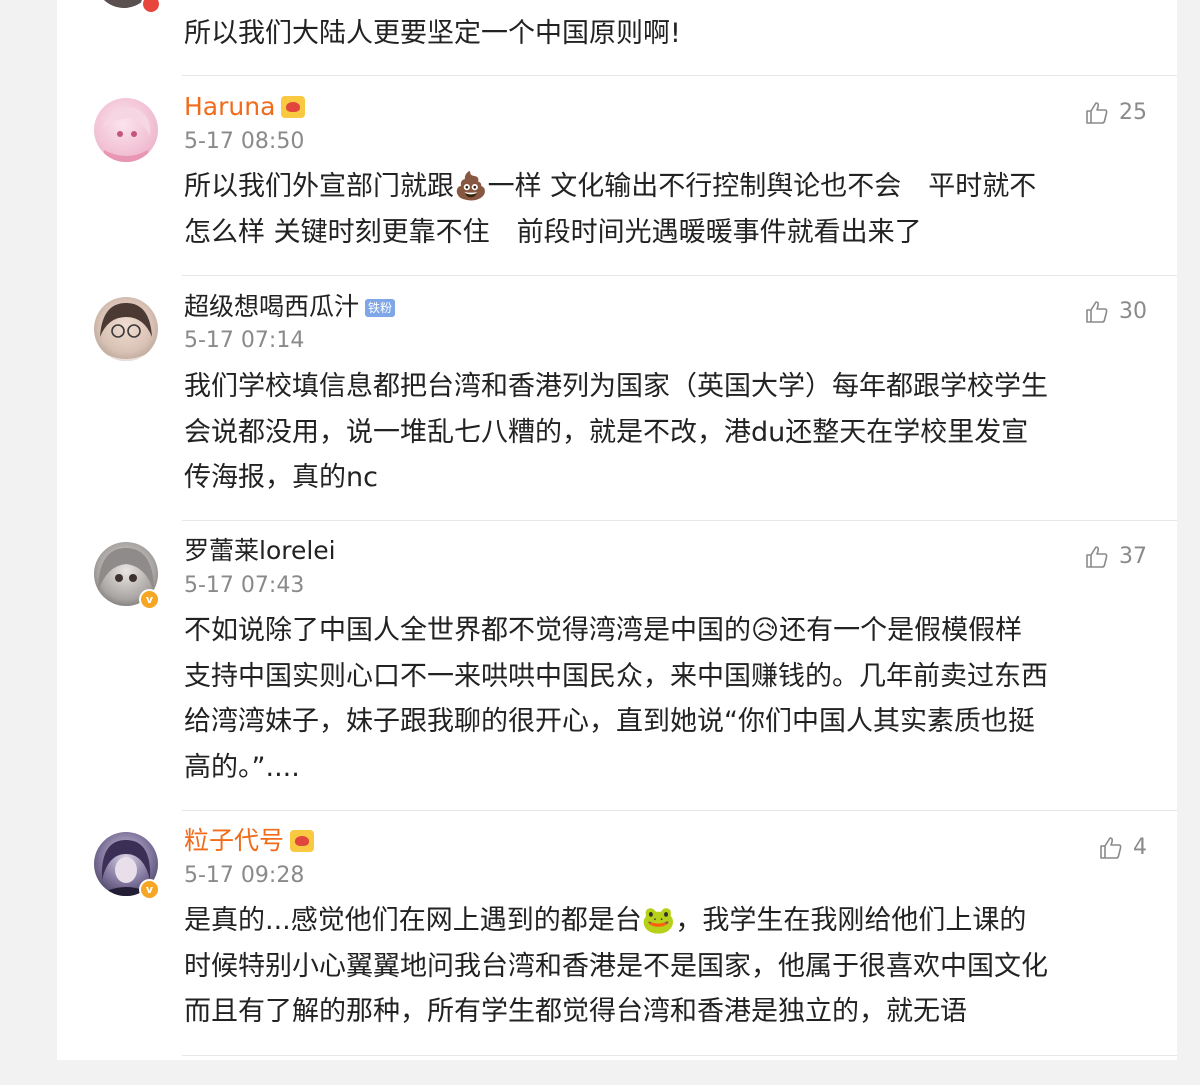 The width and height of the screenshot is (1200, 1085). Describe the element at coordinates (606, 432) in the screenshot. I see `comment-line: 会说都没用，说一堆乱七八糟的，就是不改，港du还整天在学校里发宣` at that location.